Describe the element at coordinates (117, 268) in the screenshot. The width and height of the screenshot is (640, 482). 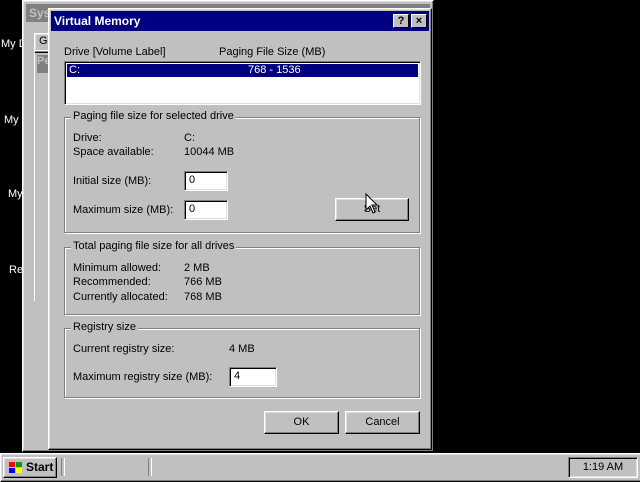
I see `minimum-allowed-label: Minimum allowed:` at that location.